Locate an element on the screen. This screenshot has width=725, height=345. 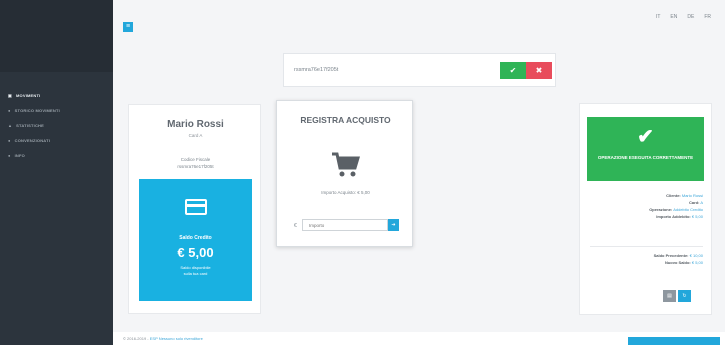
shopping-cart-icon is located at coordinates (346, 164).